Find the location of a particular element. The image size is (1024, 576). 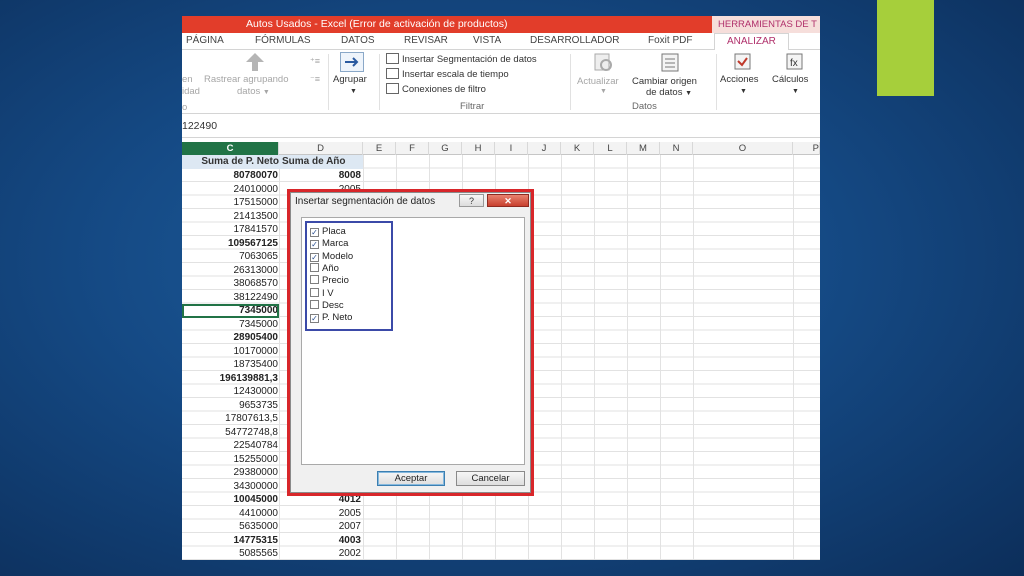

insert-timeline-button: Insertar escala de tiempo is located at coordinates (447, 74).